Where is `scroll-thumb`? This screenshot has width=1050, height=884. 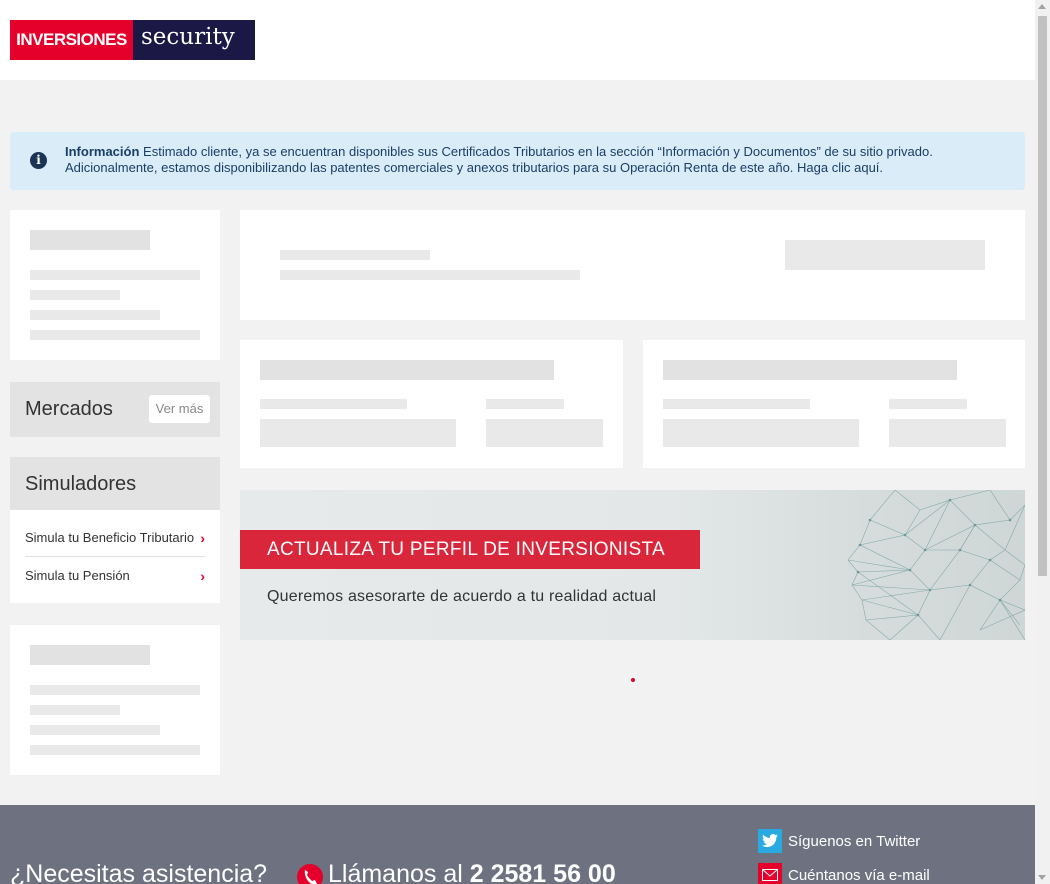
scroll-thumb is located at coordinates (1042, 296).